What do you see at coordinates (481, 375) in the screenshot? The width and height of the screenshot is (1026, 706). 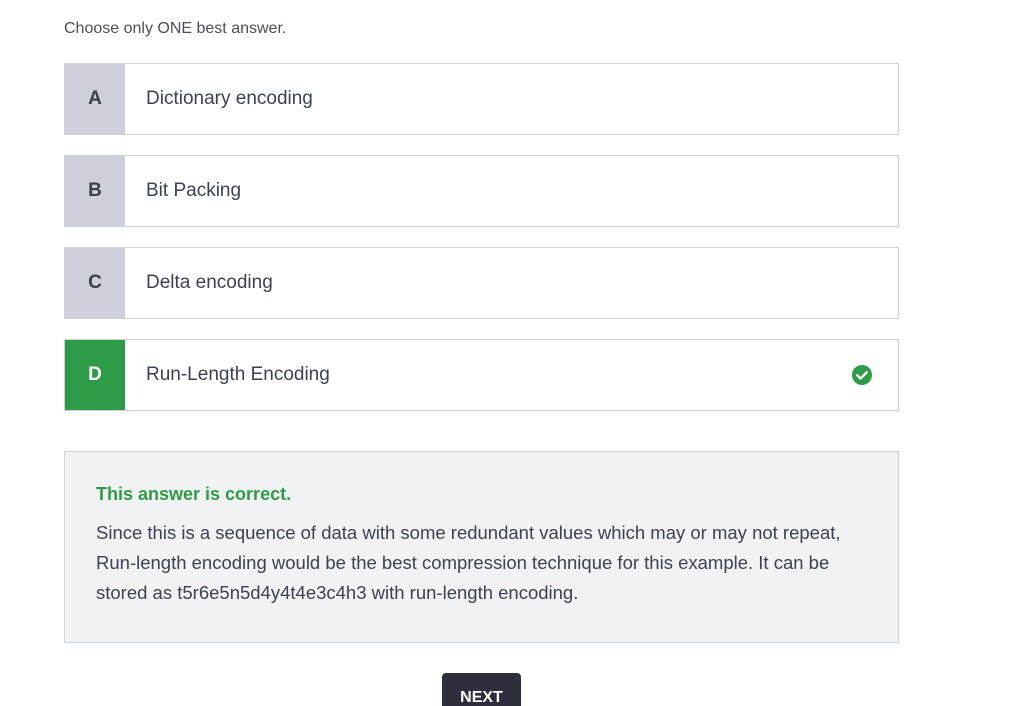 I see `option-d: D Run-Length Encoding` at bounding box center [481, 375].